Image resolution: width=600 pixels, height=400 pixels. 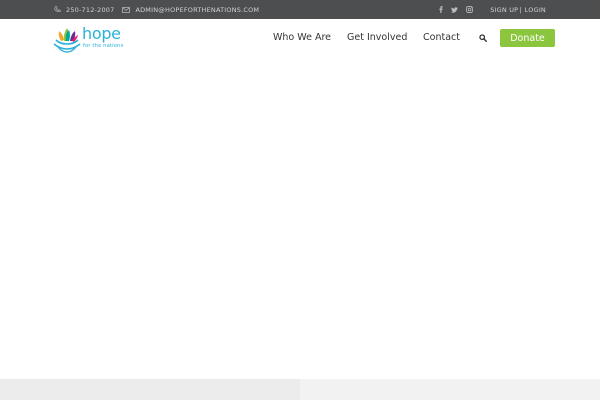 I want to click on social-links, so click(x=456, y=9).